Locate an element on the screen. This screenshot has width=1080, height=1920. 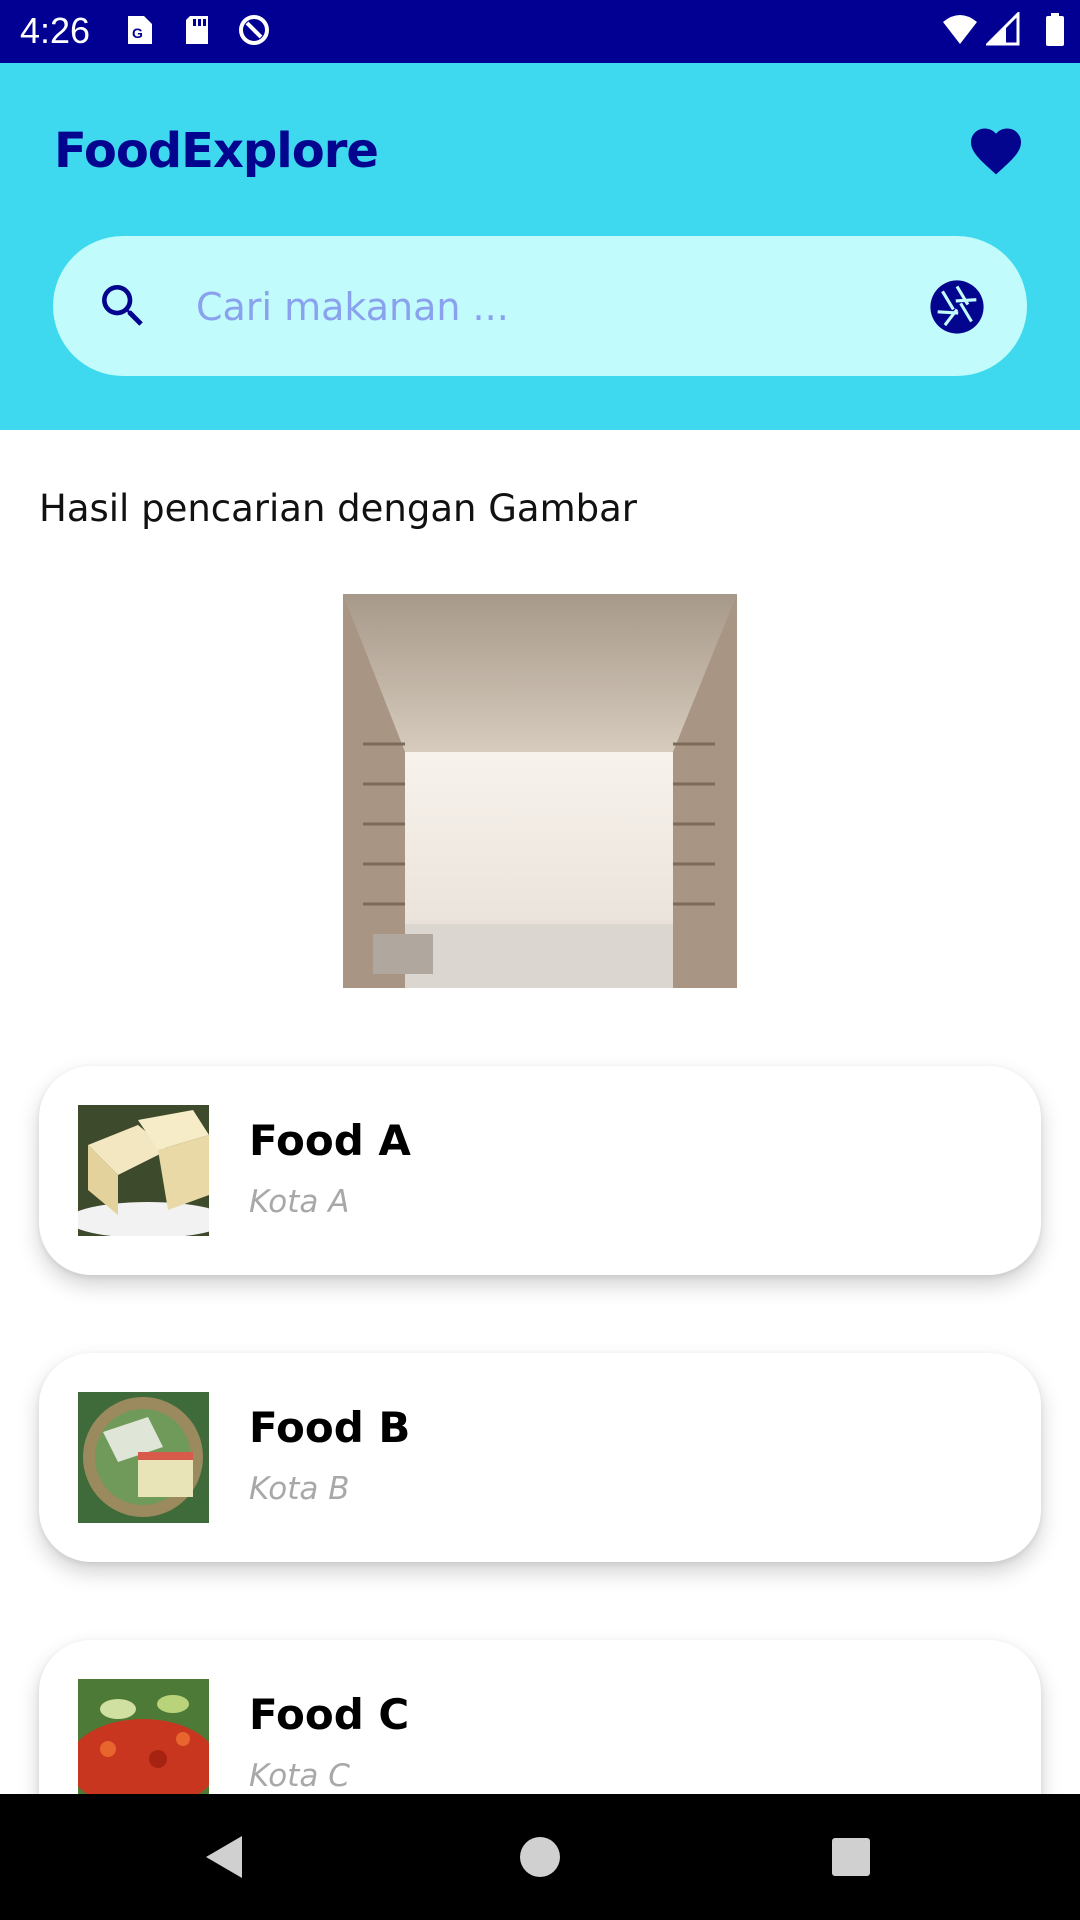
sd-card-icon is located at coordinates (197, 30).